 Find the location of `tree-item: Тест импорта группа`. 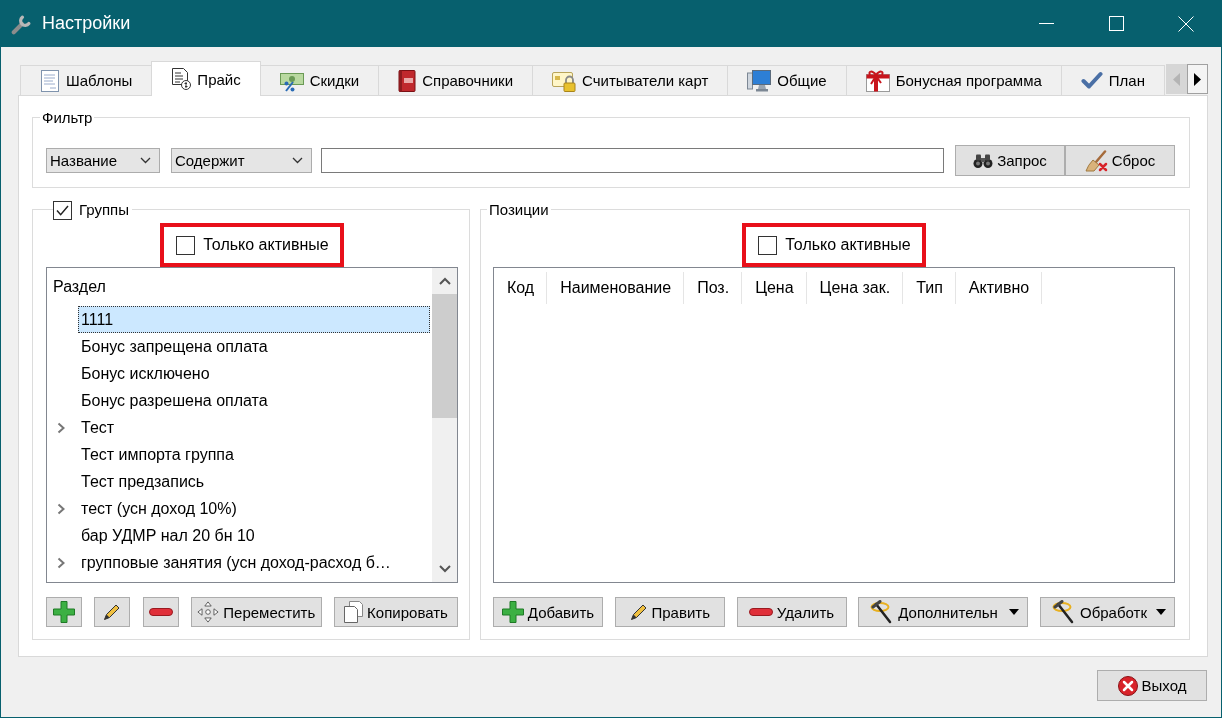

tree-item: Тест импорта группа is located at coordinates (254, 454).